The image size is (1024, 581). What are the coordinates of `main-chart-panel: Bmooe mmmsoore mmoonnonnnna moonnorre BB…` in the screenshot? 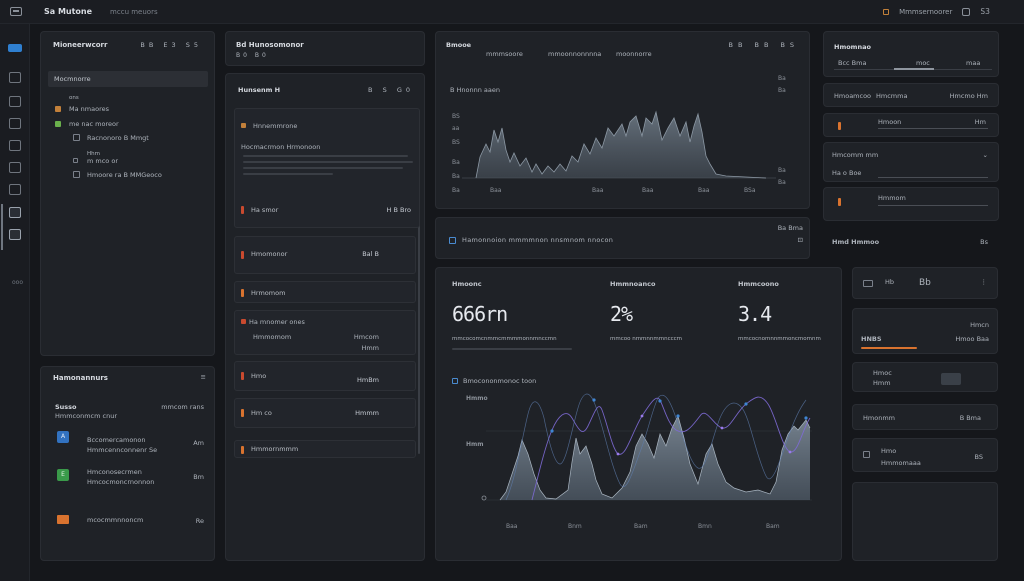 It's located at (622, 120).